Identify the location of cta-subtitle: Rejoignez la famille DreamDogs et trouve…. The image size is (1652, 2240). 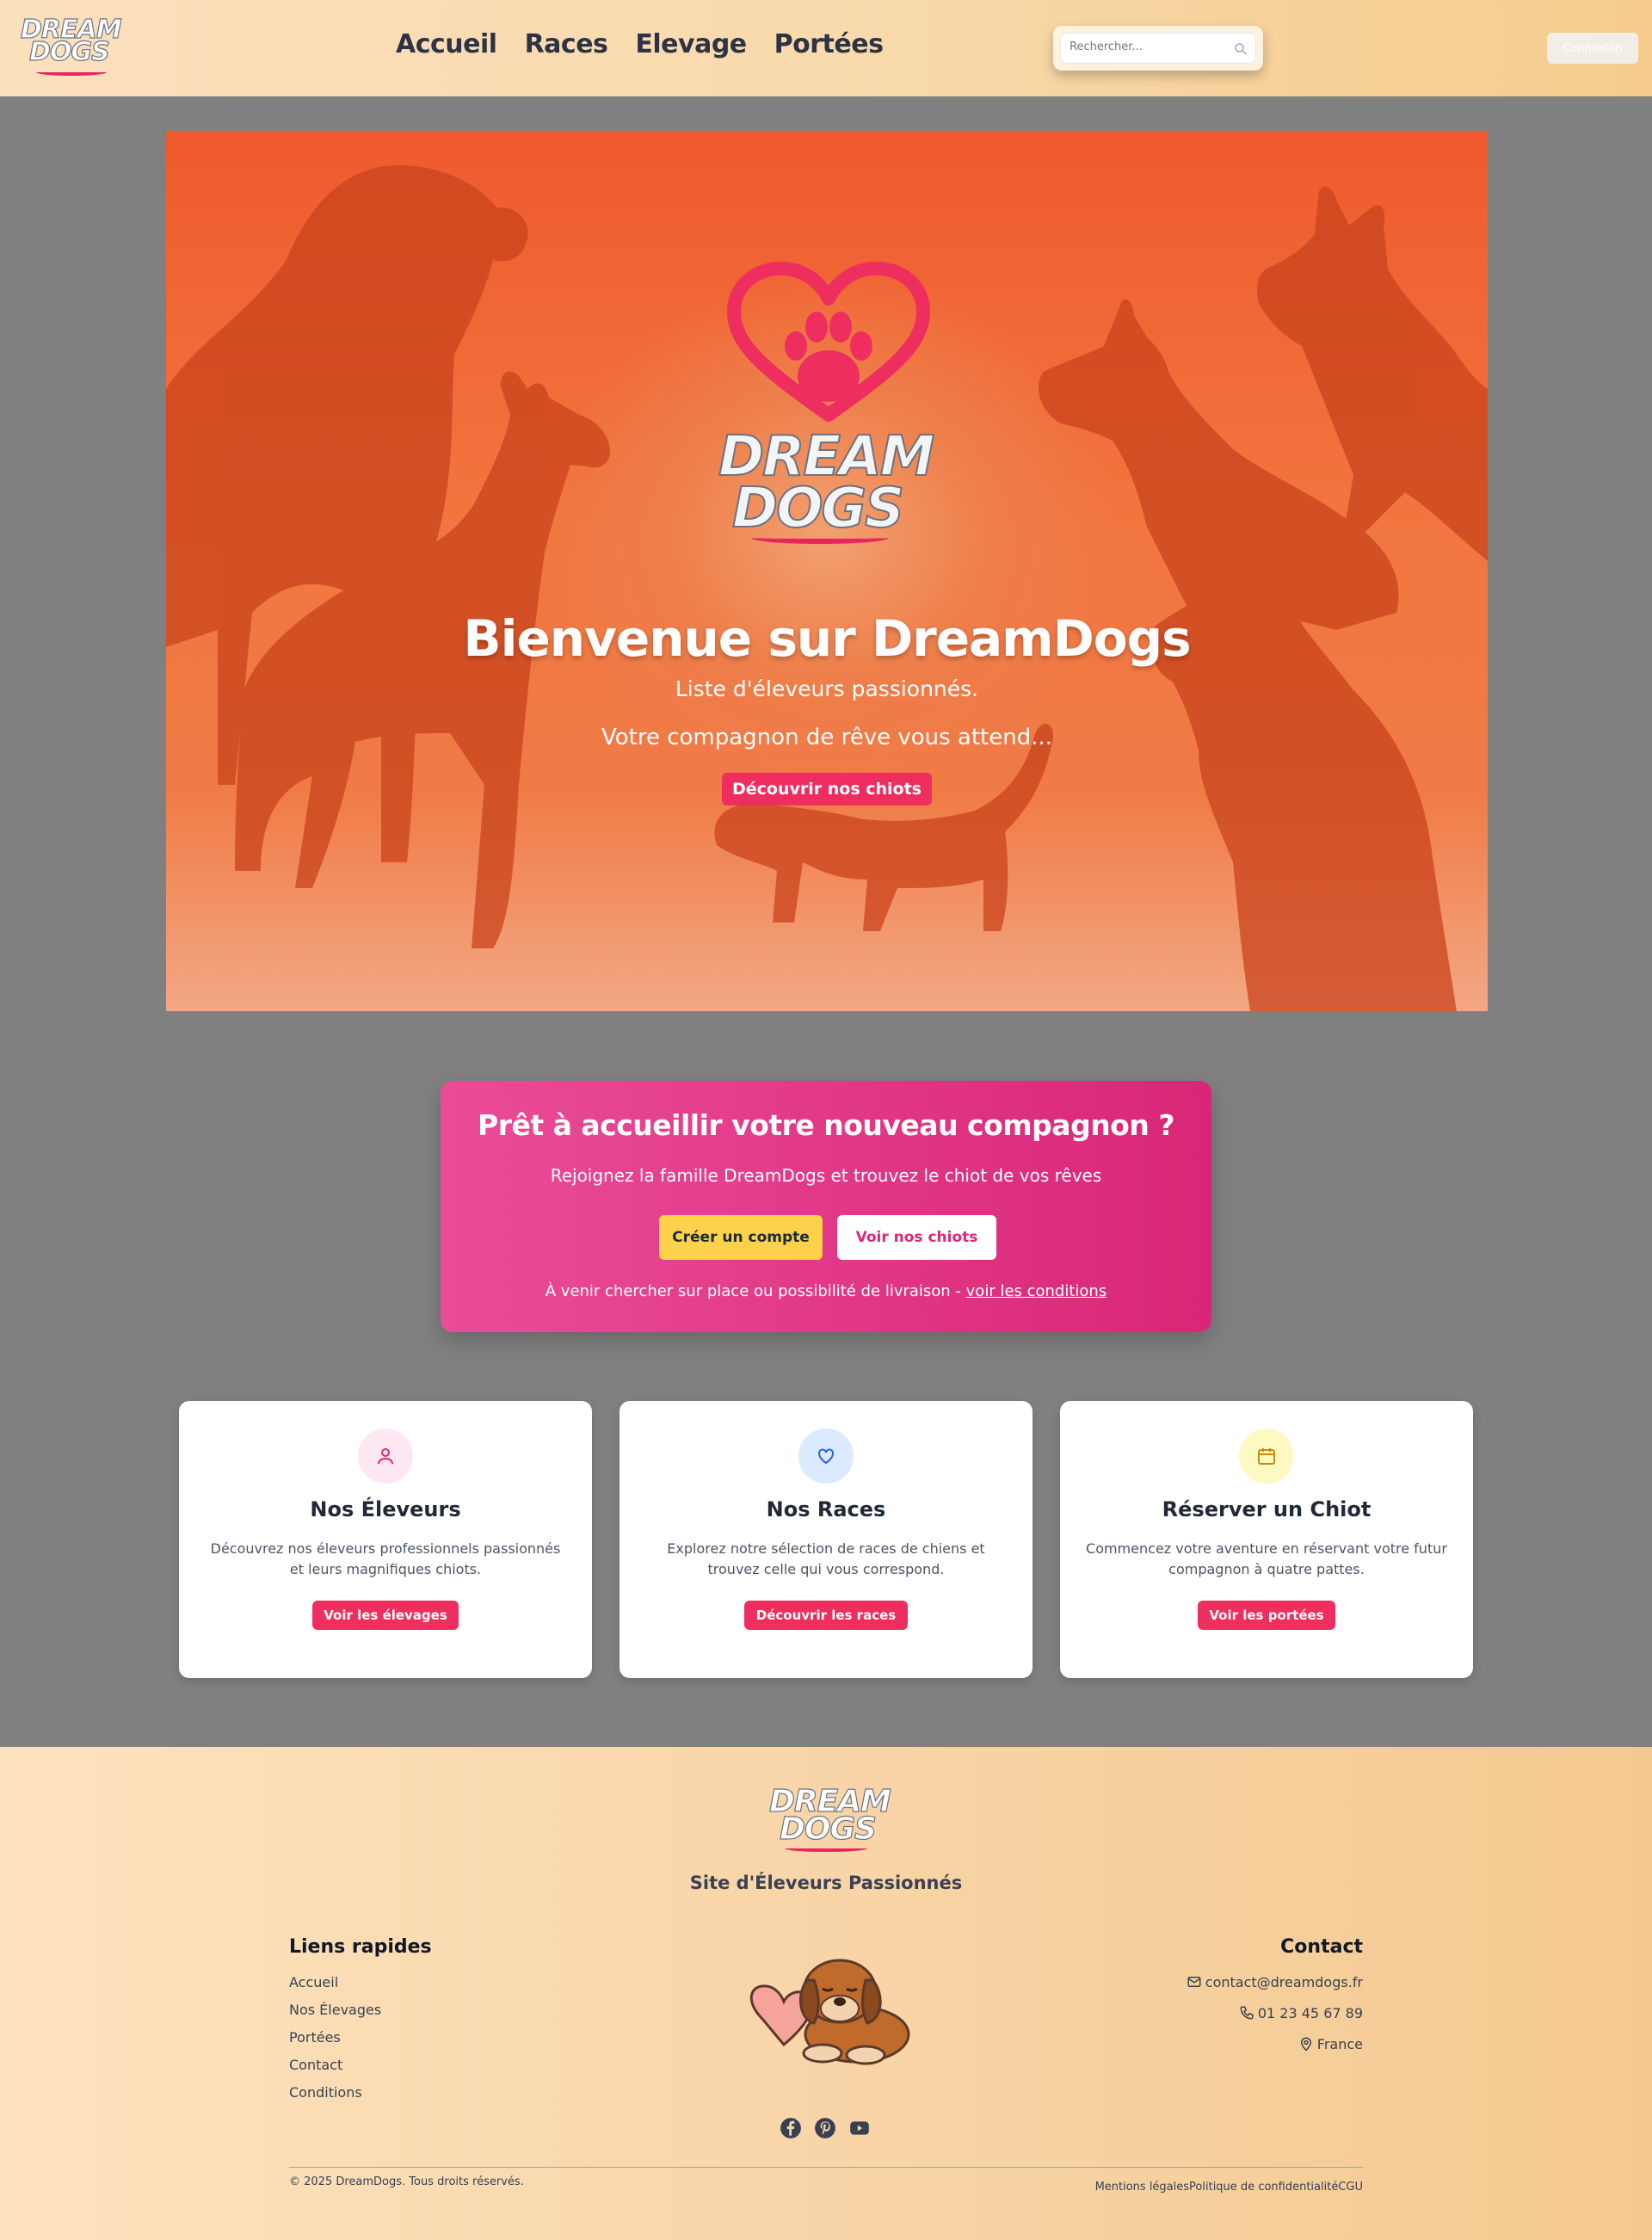
(826, 1175).